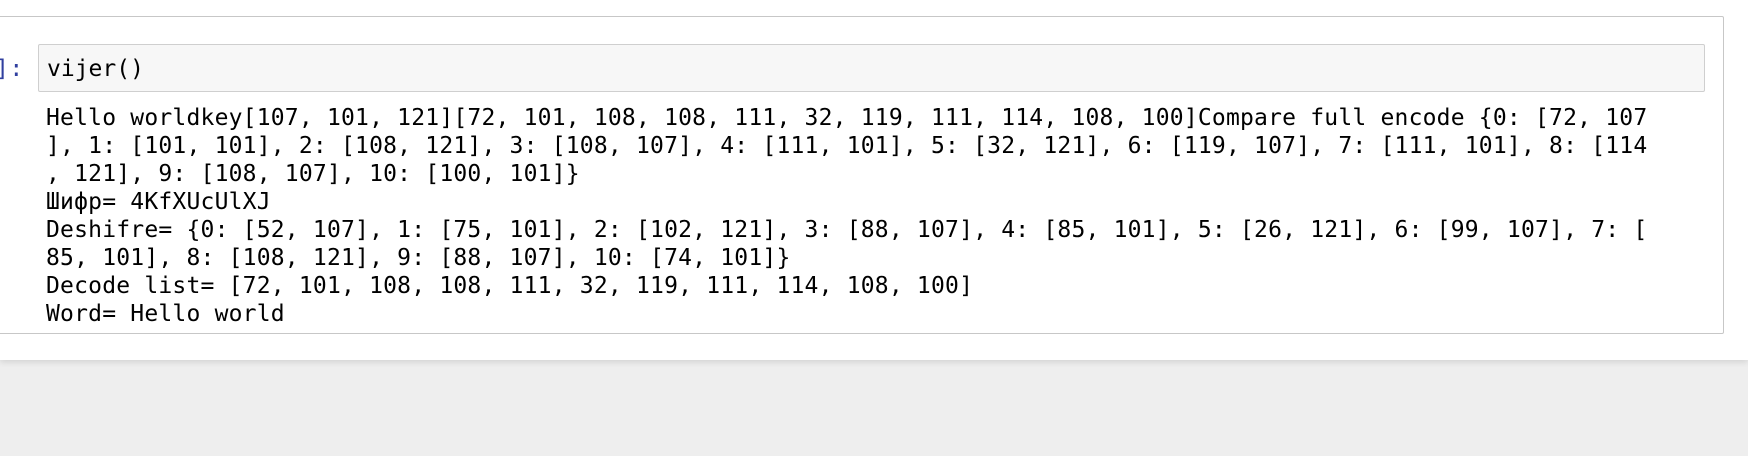 This screenshot has height=456, width=1748. I want to click on output-line: Word= Hello world, so click(165, 314).